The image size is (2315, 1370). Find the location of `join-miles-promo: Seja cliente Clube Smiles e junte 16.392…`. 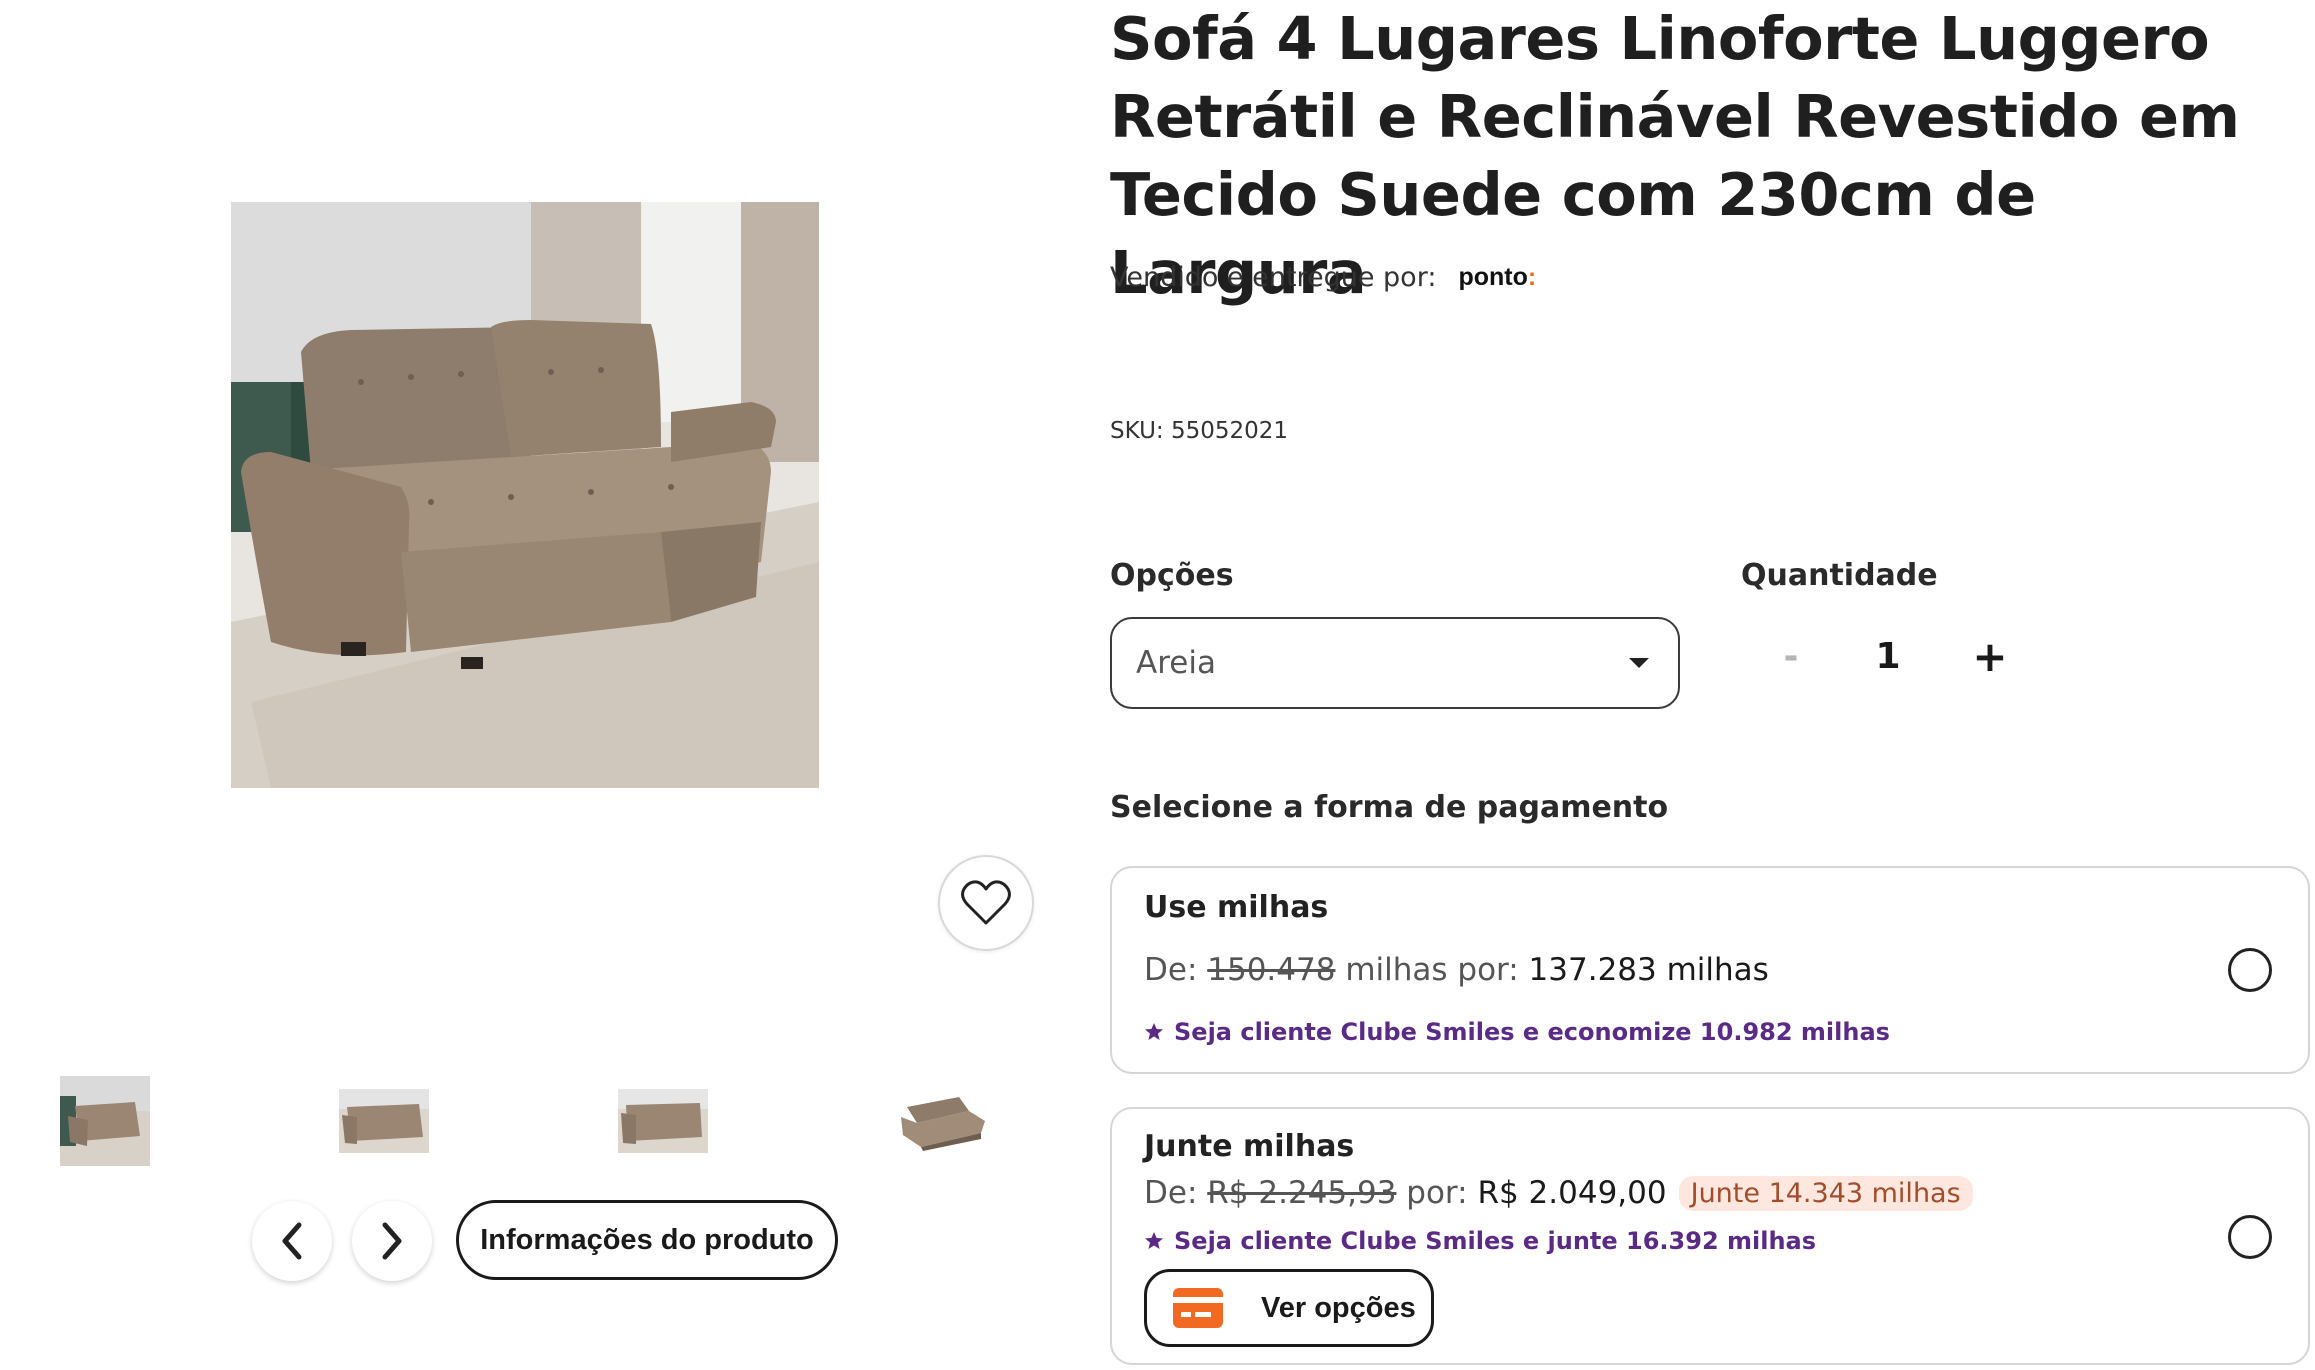

join-miles-promo: Seja cliente Clube Smiles e junte 16.392… is located at coordinates (1480, 1241).